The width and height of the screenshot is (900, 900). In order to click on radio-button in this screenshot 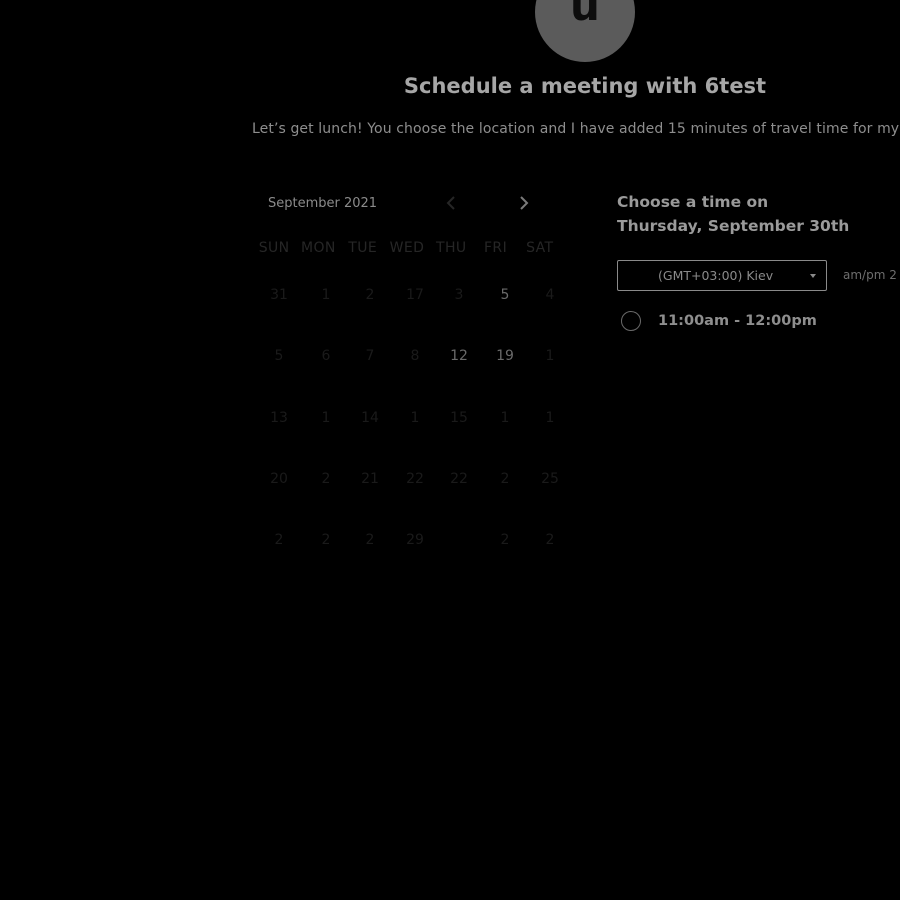, I will do `click(631, 321)`.